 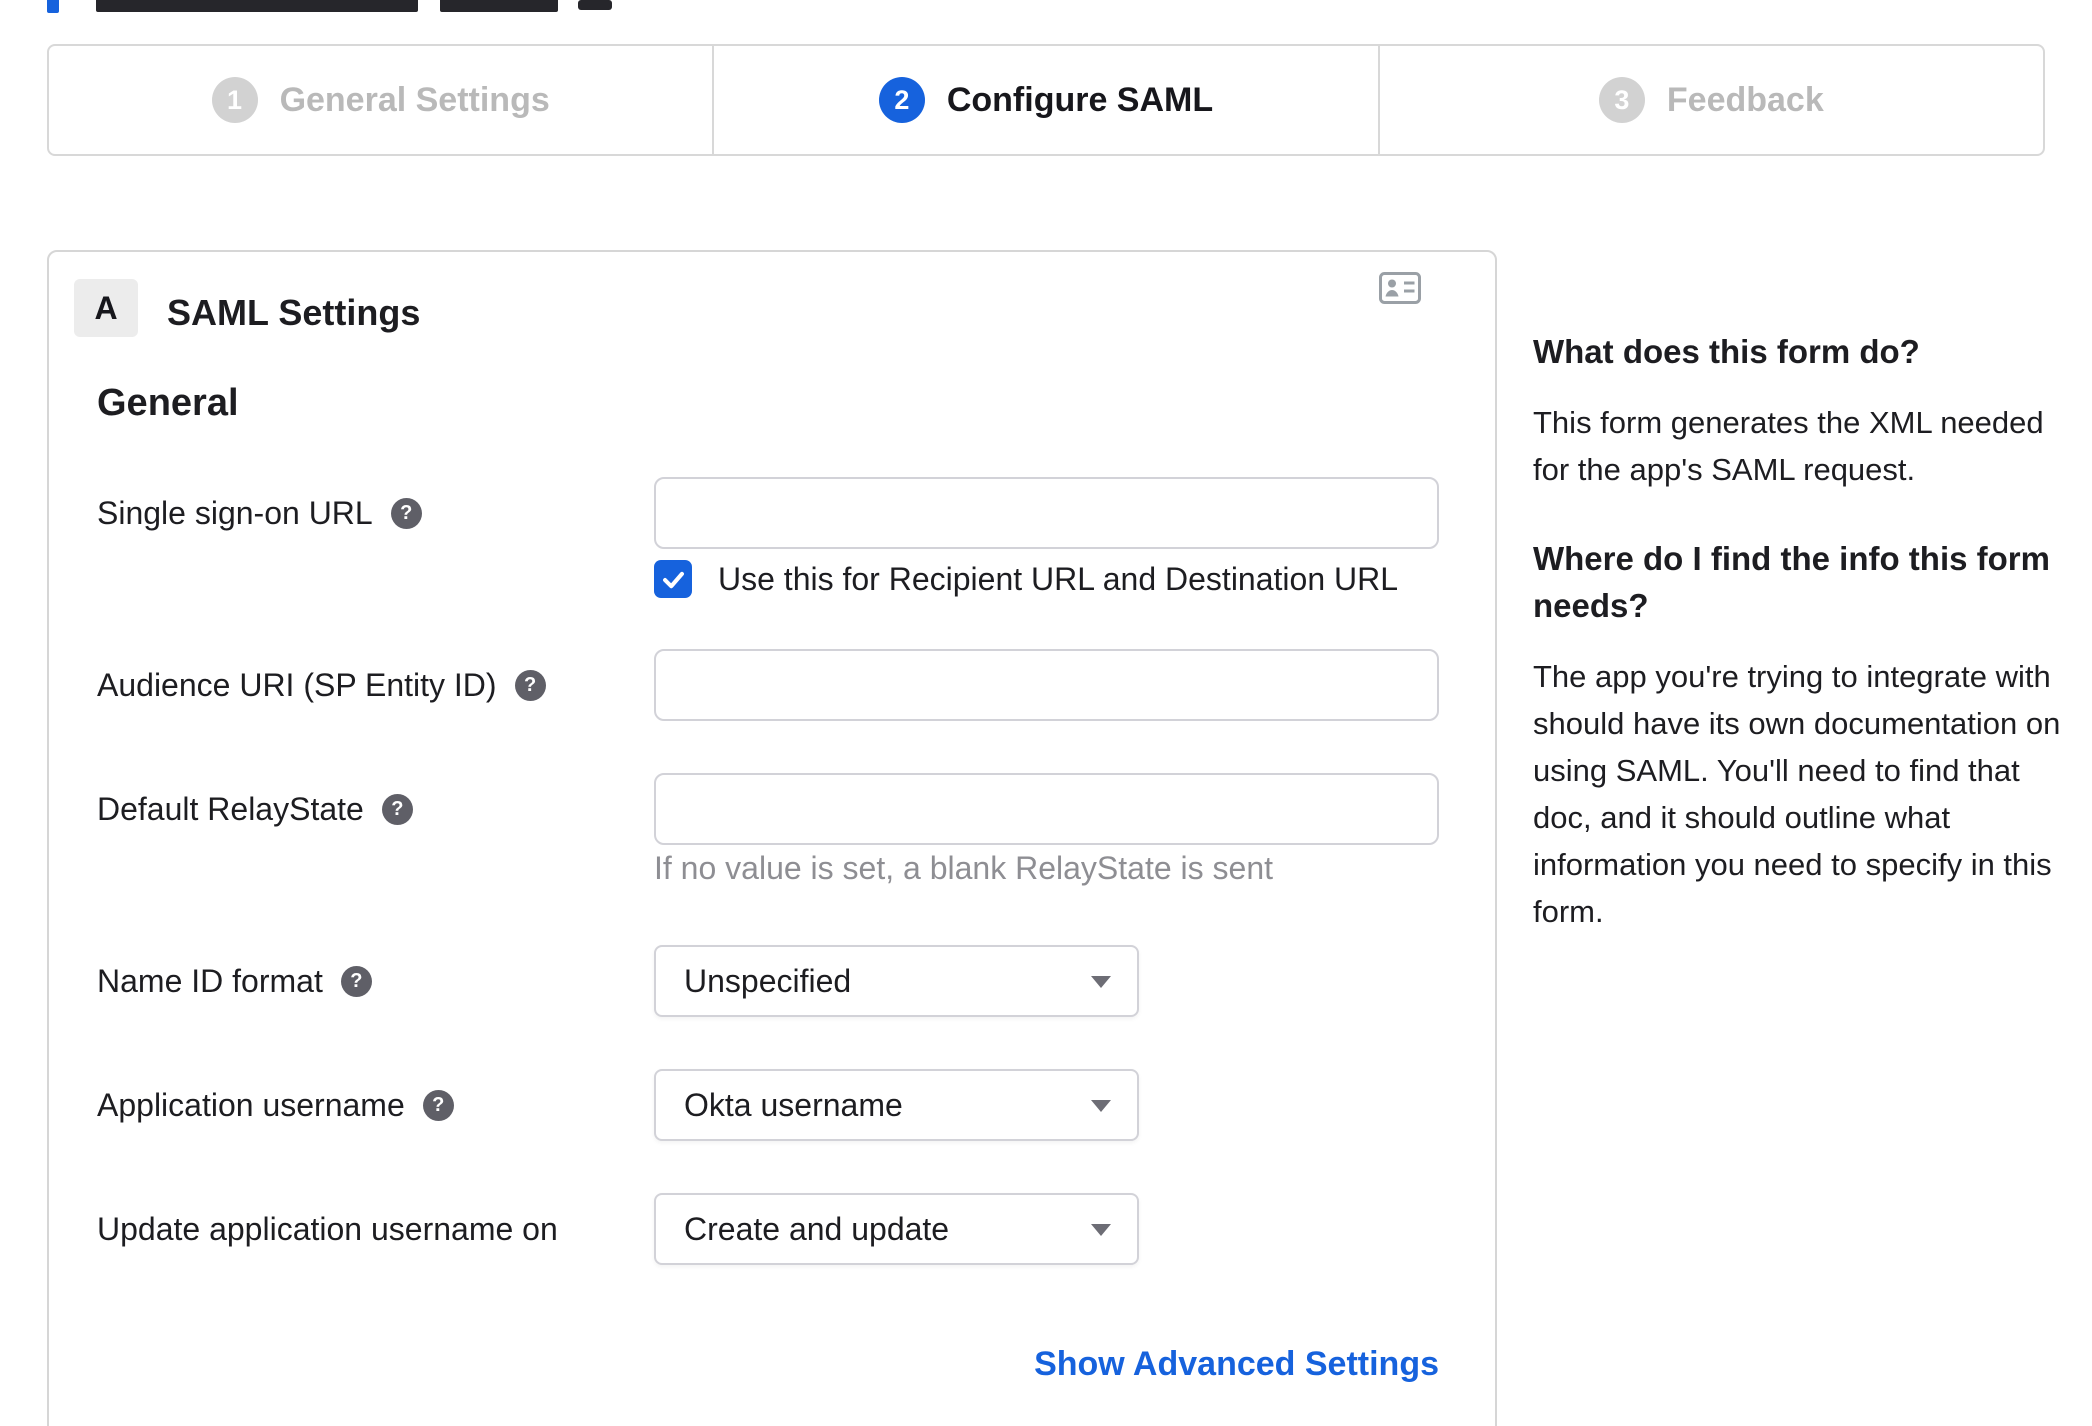 I want to click on sso-url-label: Single sign-on URL, so click(x=235, y=512).